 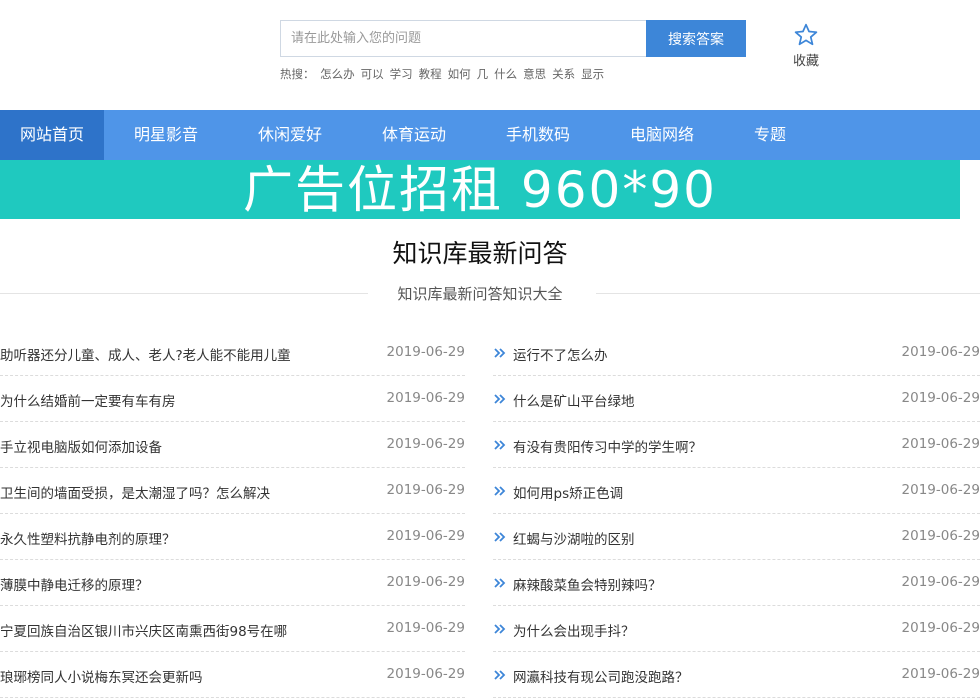 What do you see at coordinates (459, 74) in the screenshot?
I see `hot-search-link: 如何` at bounding box center [459, 74].